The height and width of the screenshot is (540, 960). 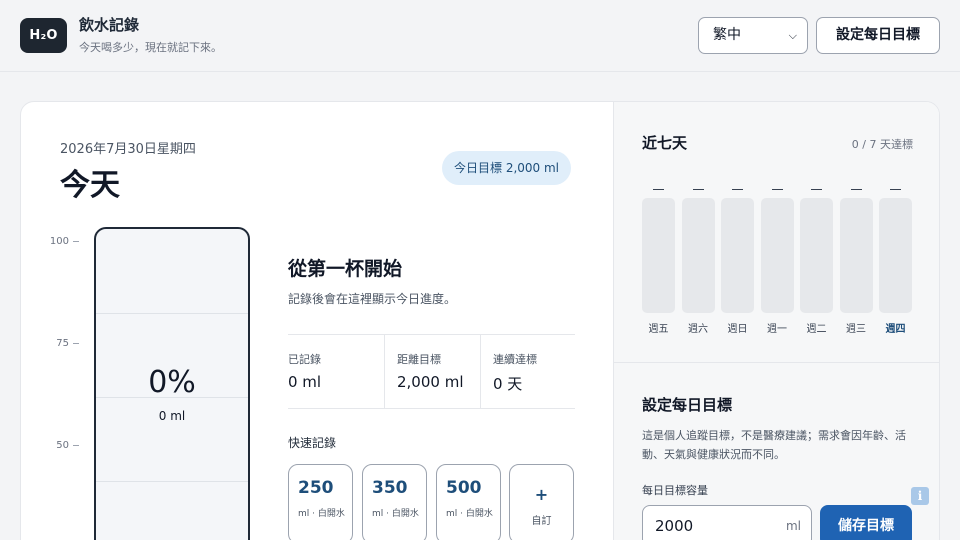 I want to click on stat-recorded: 已記錄 0 ml, so click(x=336, y=371).